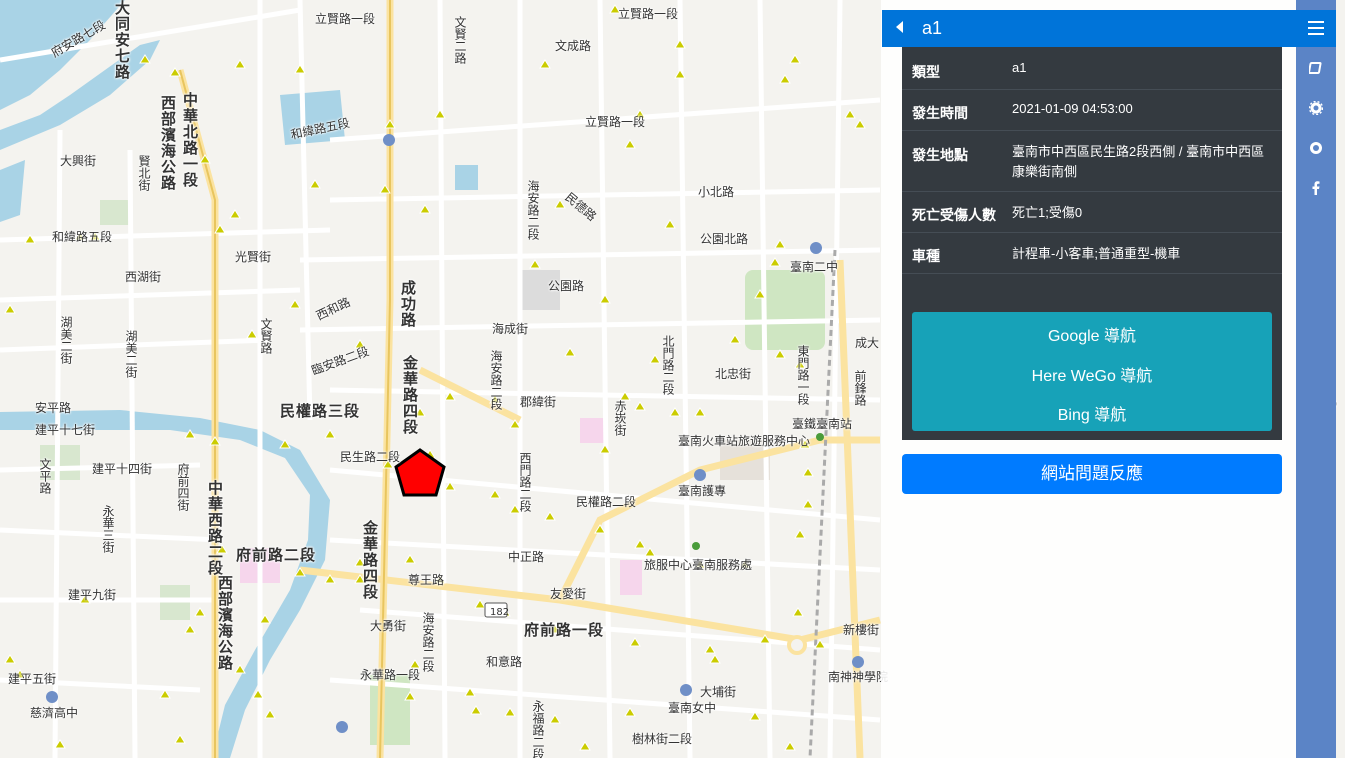 The height and width of the screenshot is (758, 1345). I want to click on info-row-location: 發生地點 臺南市中西區民生路2段西側 / 臺南市中西區康樂街南側, so click(1092, 161).